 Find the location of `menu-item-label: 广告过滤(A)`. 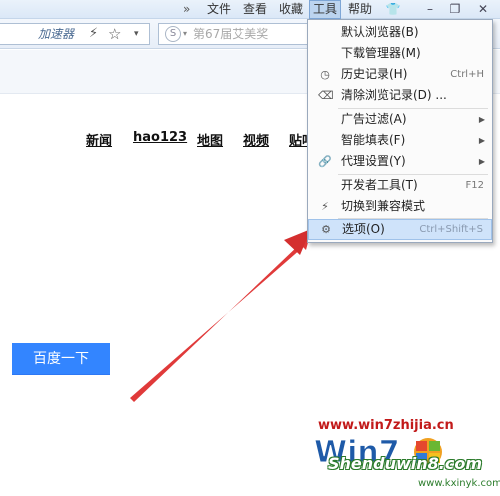

menu-item-label: 广告过滤(A) is located at coordinates (374, 119).